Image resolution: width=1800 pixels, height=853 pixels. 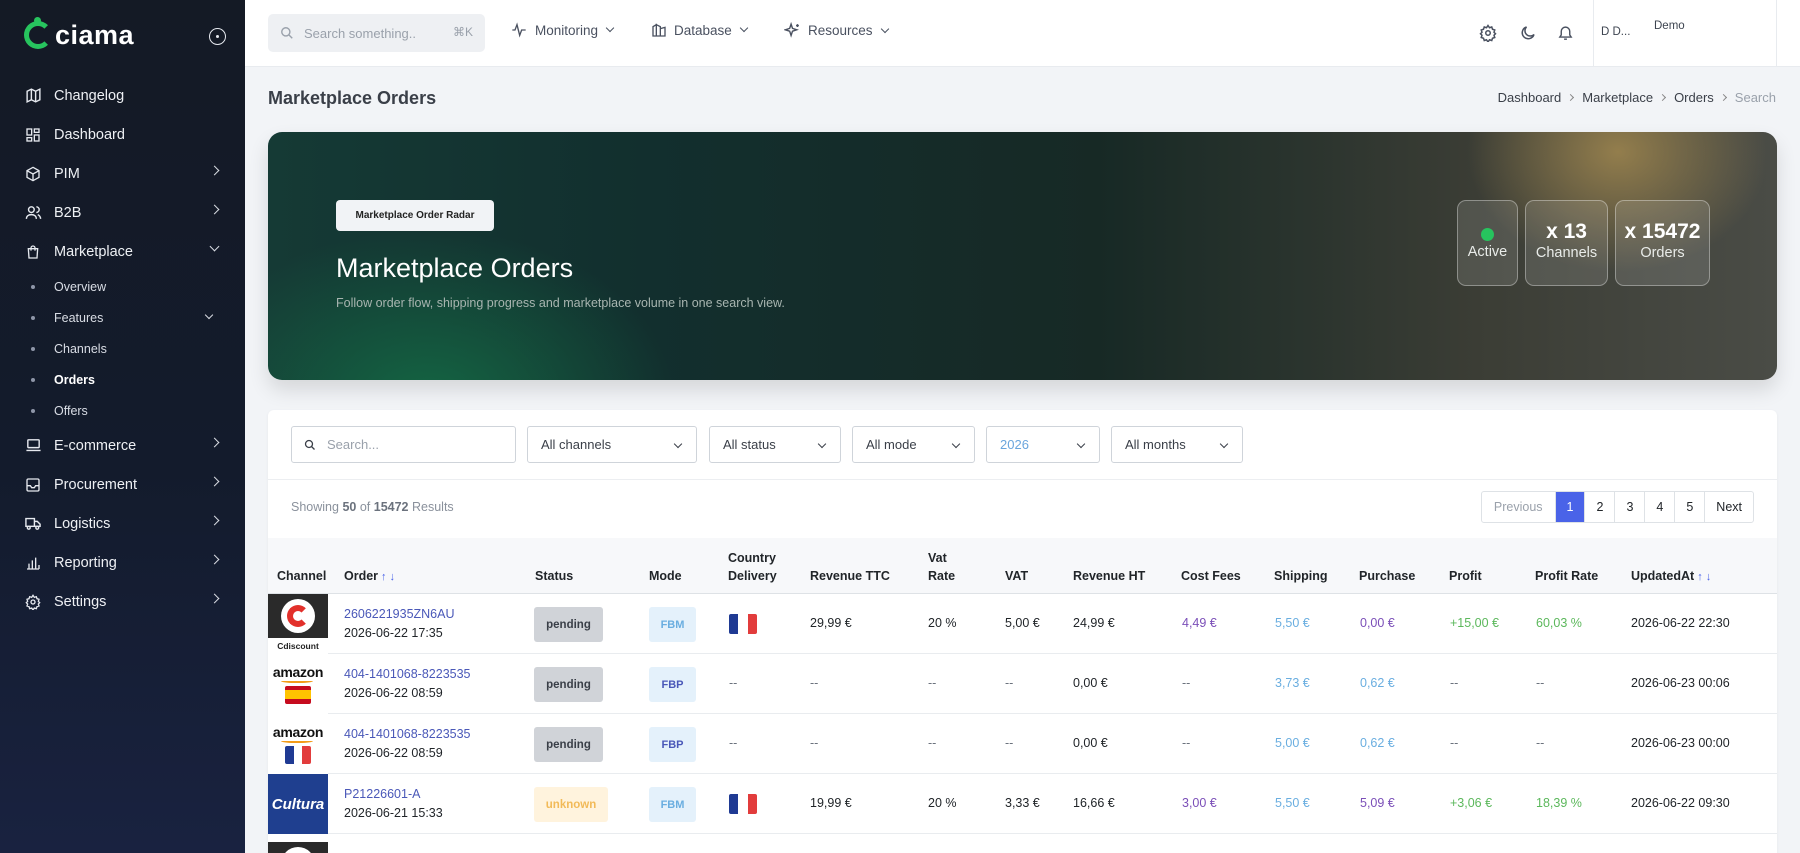 I want to click on mode-badge: FBP, so click(x=672, y=684).